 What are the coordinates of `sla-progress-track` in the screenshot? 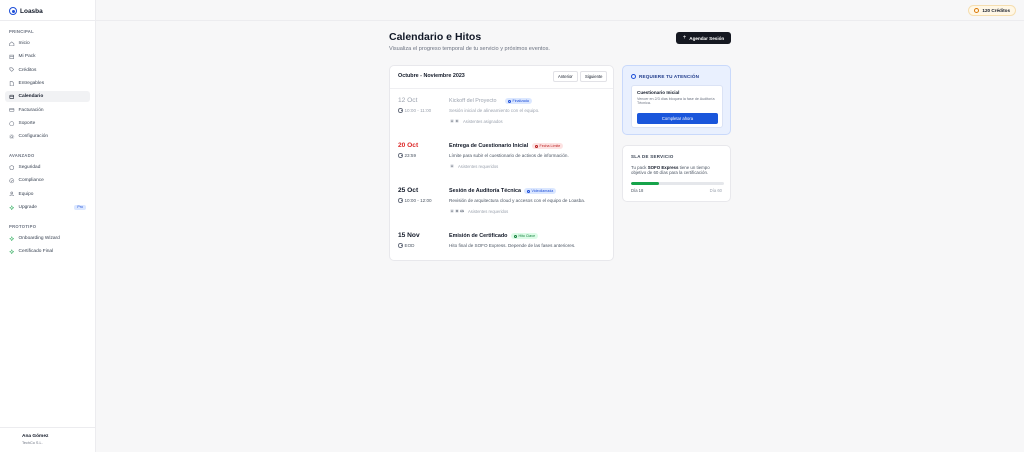 It's located at (677, 183).